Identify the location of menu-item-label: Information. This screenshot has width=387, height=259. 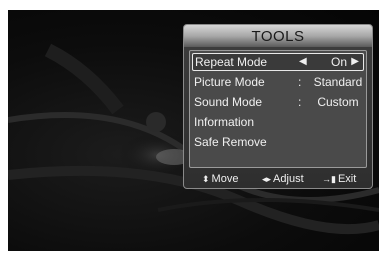
(224, 122).